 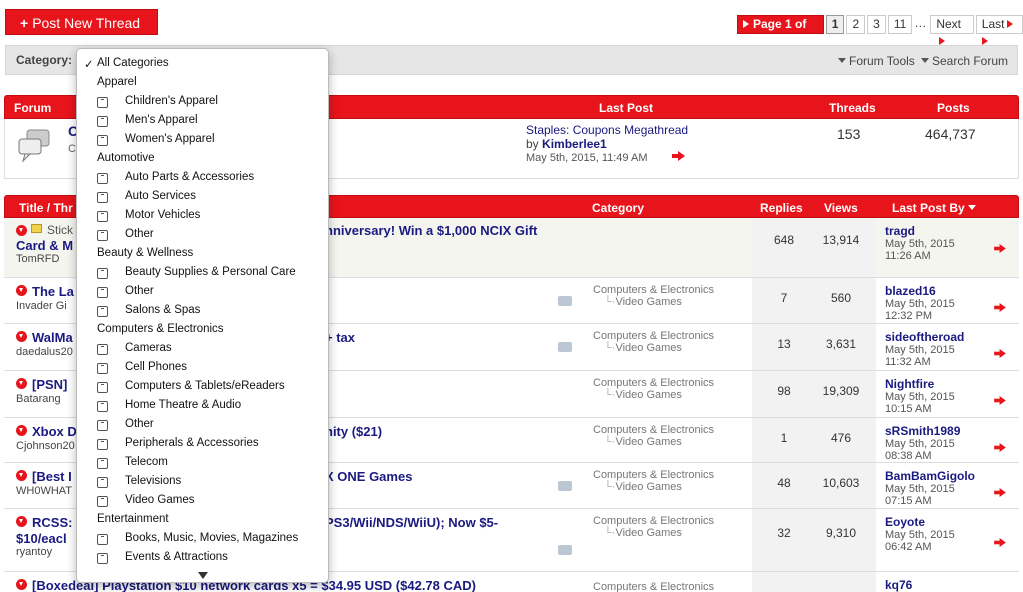 I want to click on thread-author: Cjohnson20, so click(x=45, y=446).